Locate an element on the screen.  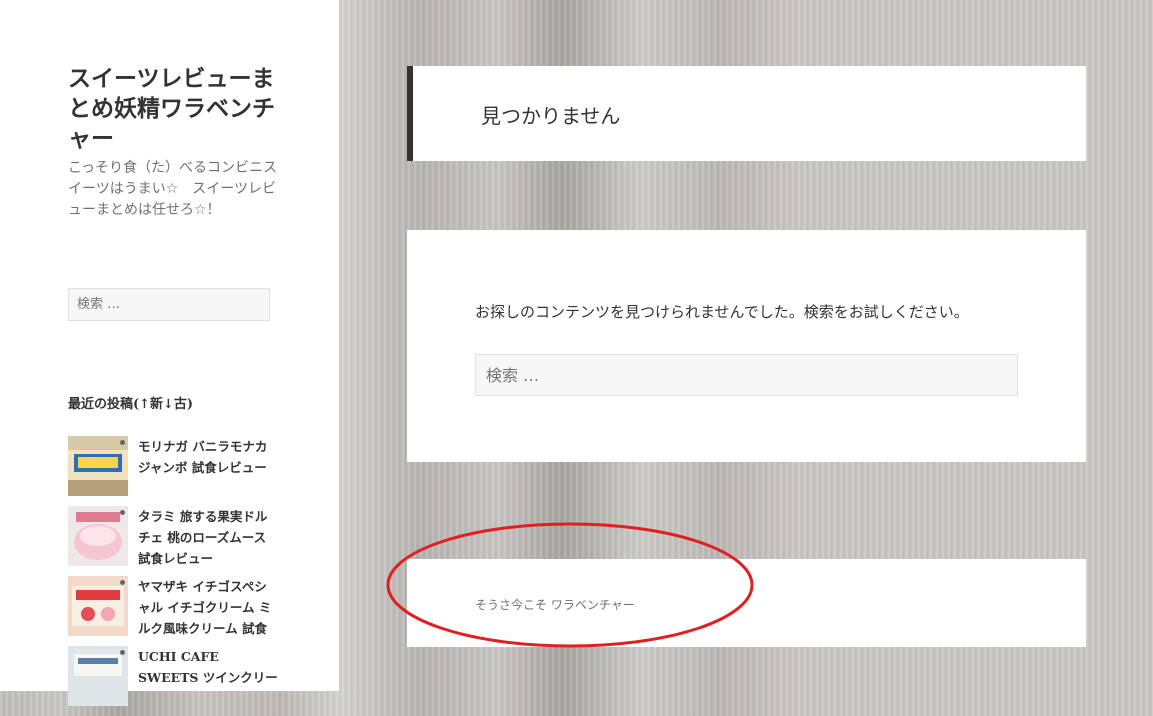
not-found-message: お探しのコンテンツを見つけられませんでした。検索をお試しください。 is located at coordinates (722, 312).